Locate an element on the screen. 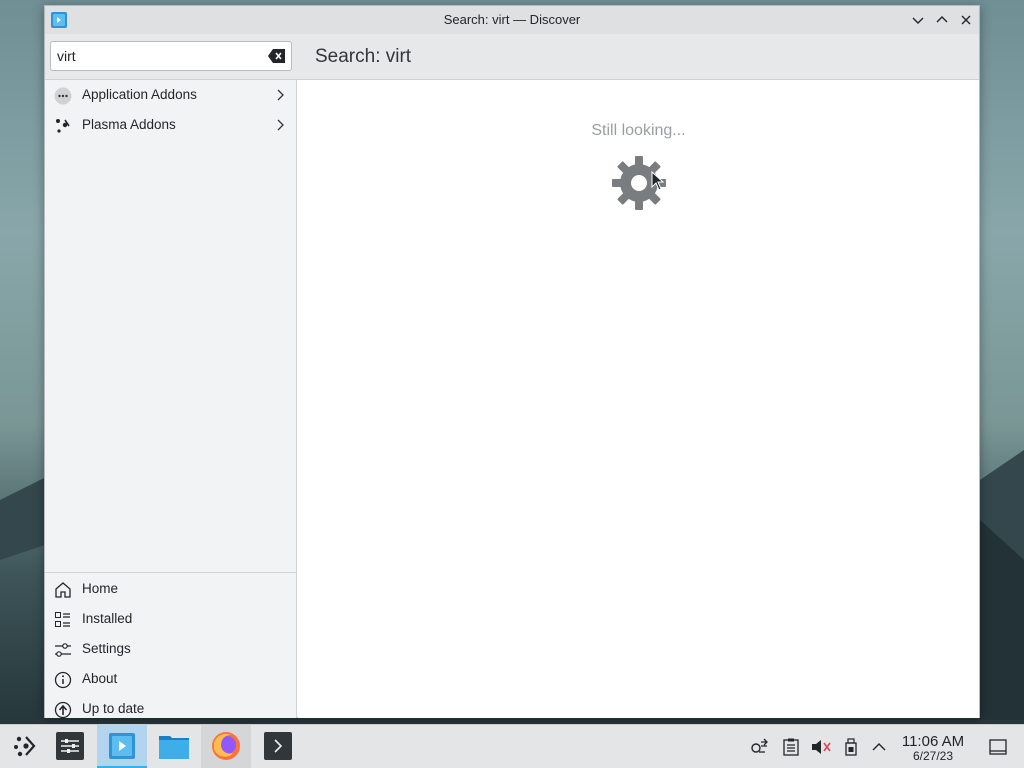 The height and width of the screenshot is (768, 1024). mouse-cursor-icon is located at coordinates (658, 180).